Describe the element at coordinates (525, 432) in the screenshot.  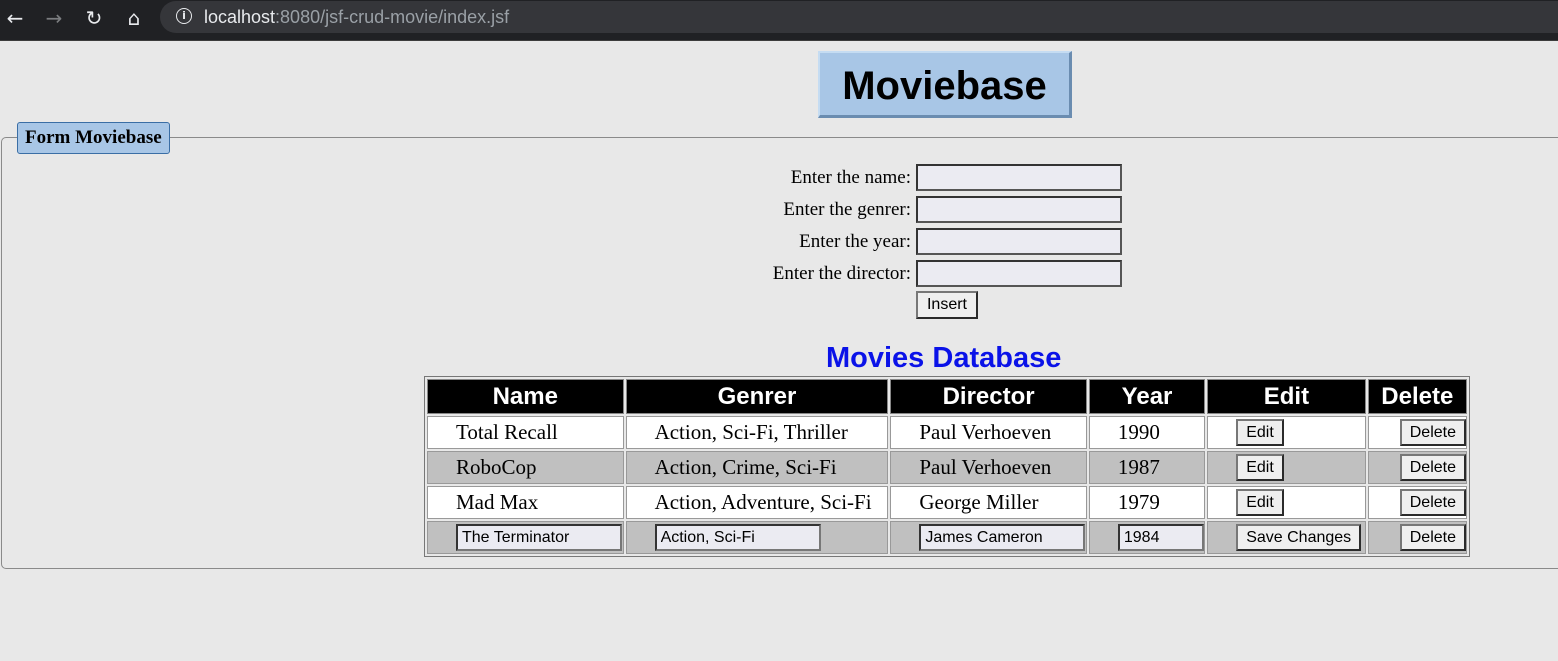
I see `cell-name: Total Recall` at that location.